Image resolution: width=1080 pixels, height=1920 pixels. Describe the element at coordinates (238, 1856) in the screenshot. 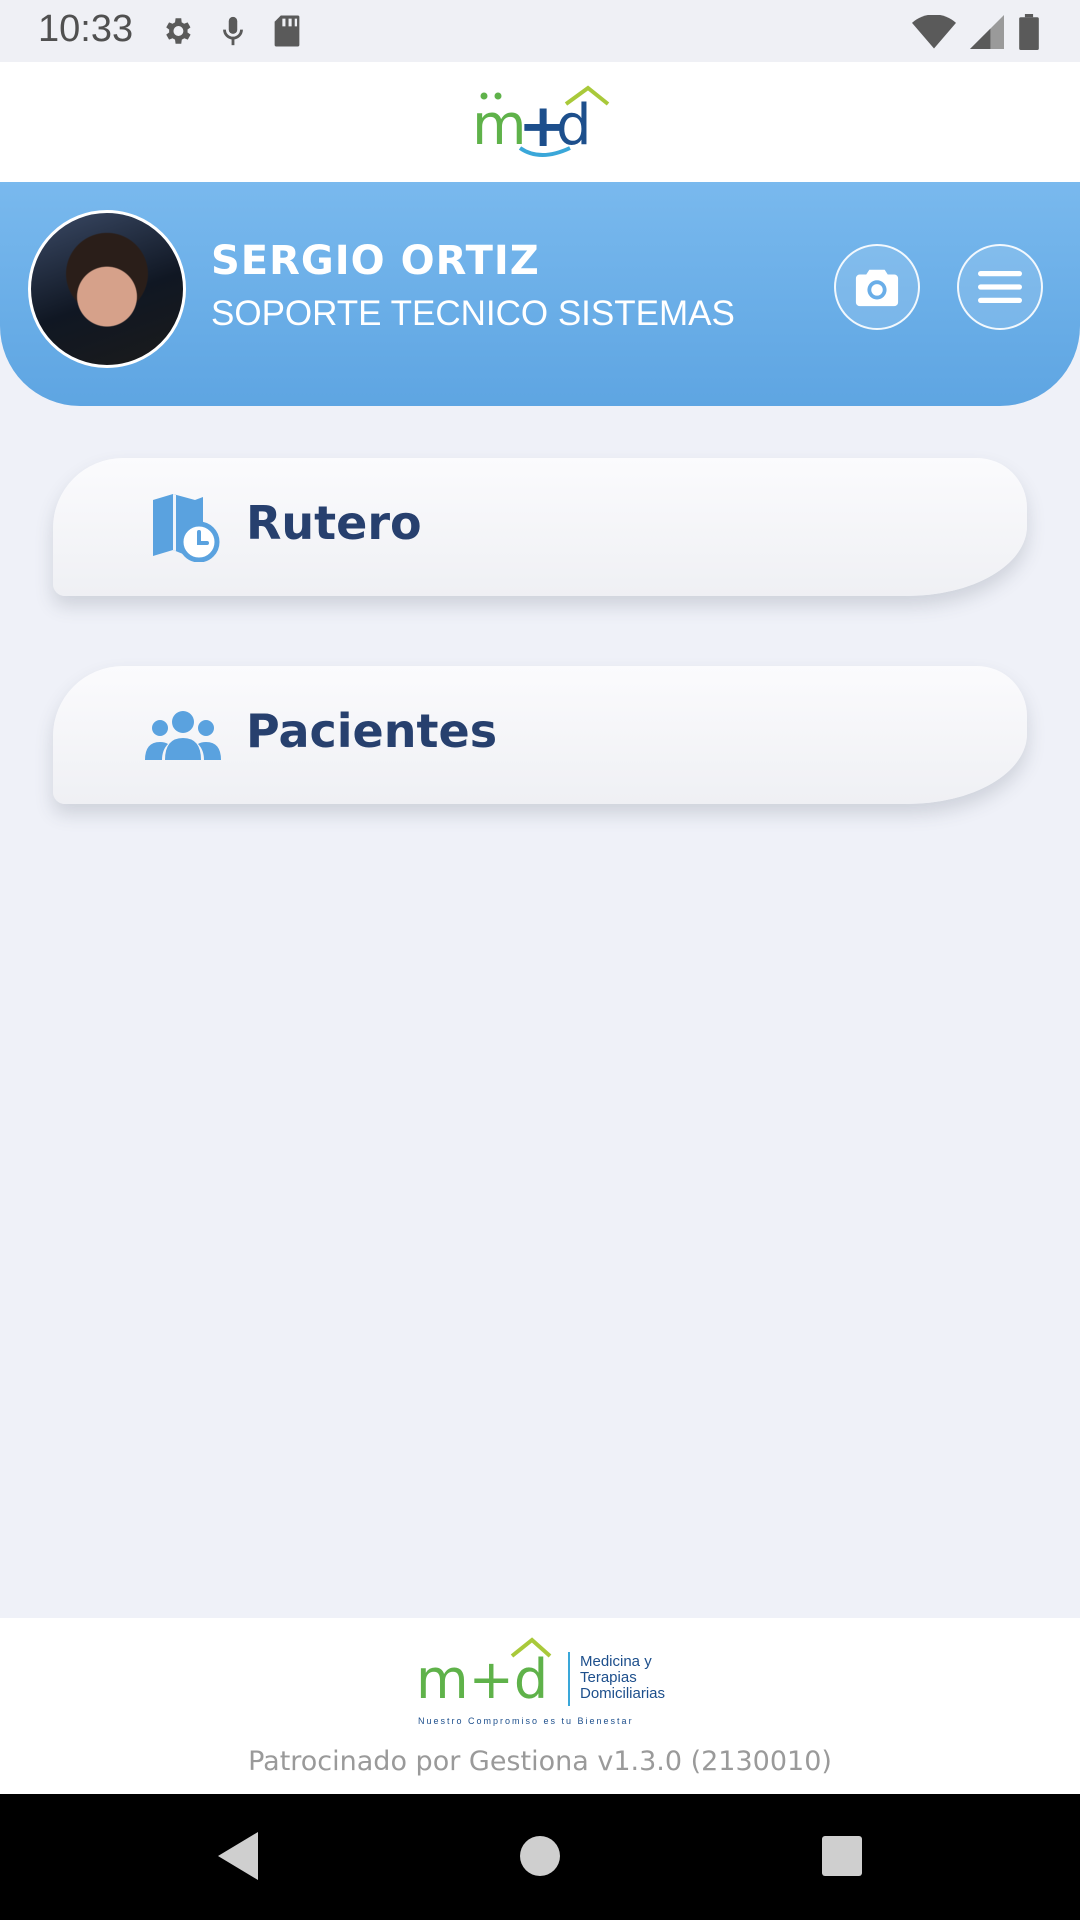

I see `back-triangle-icon` at that location.